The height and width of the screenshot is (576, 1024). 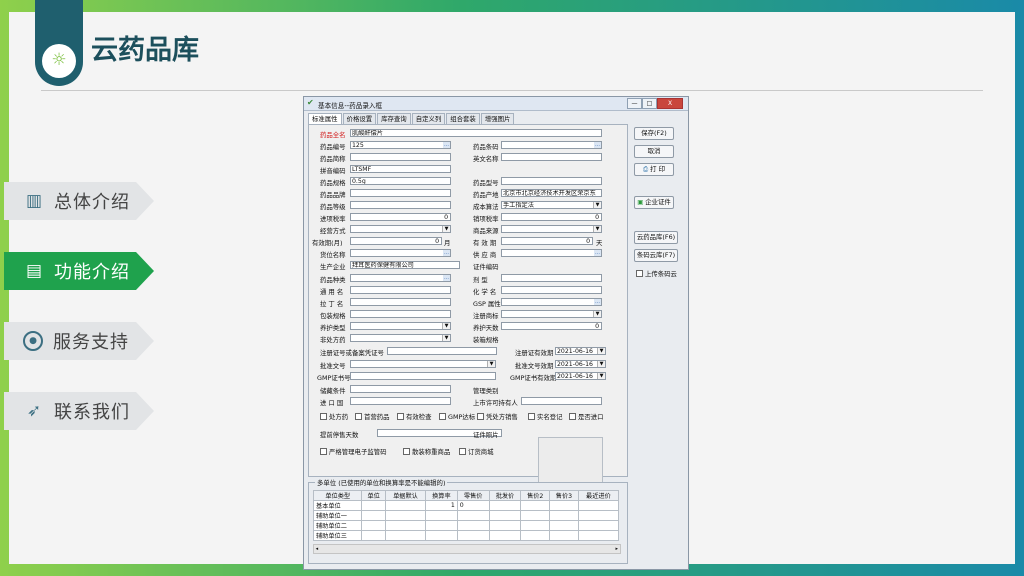 What do you see at coordinates (473, 505) in the screenshot?
I see `cell-retail: 0` at bounding box center [473, 505].